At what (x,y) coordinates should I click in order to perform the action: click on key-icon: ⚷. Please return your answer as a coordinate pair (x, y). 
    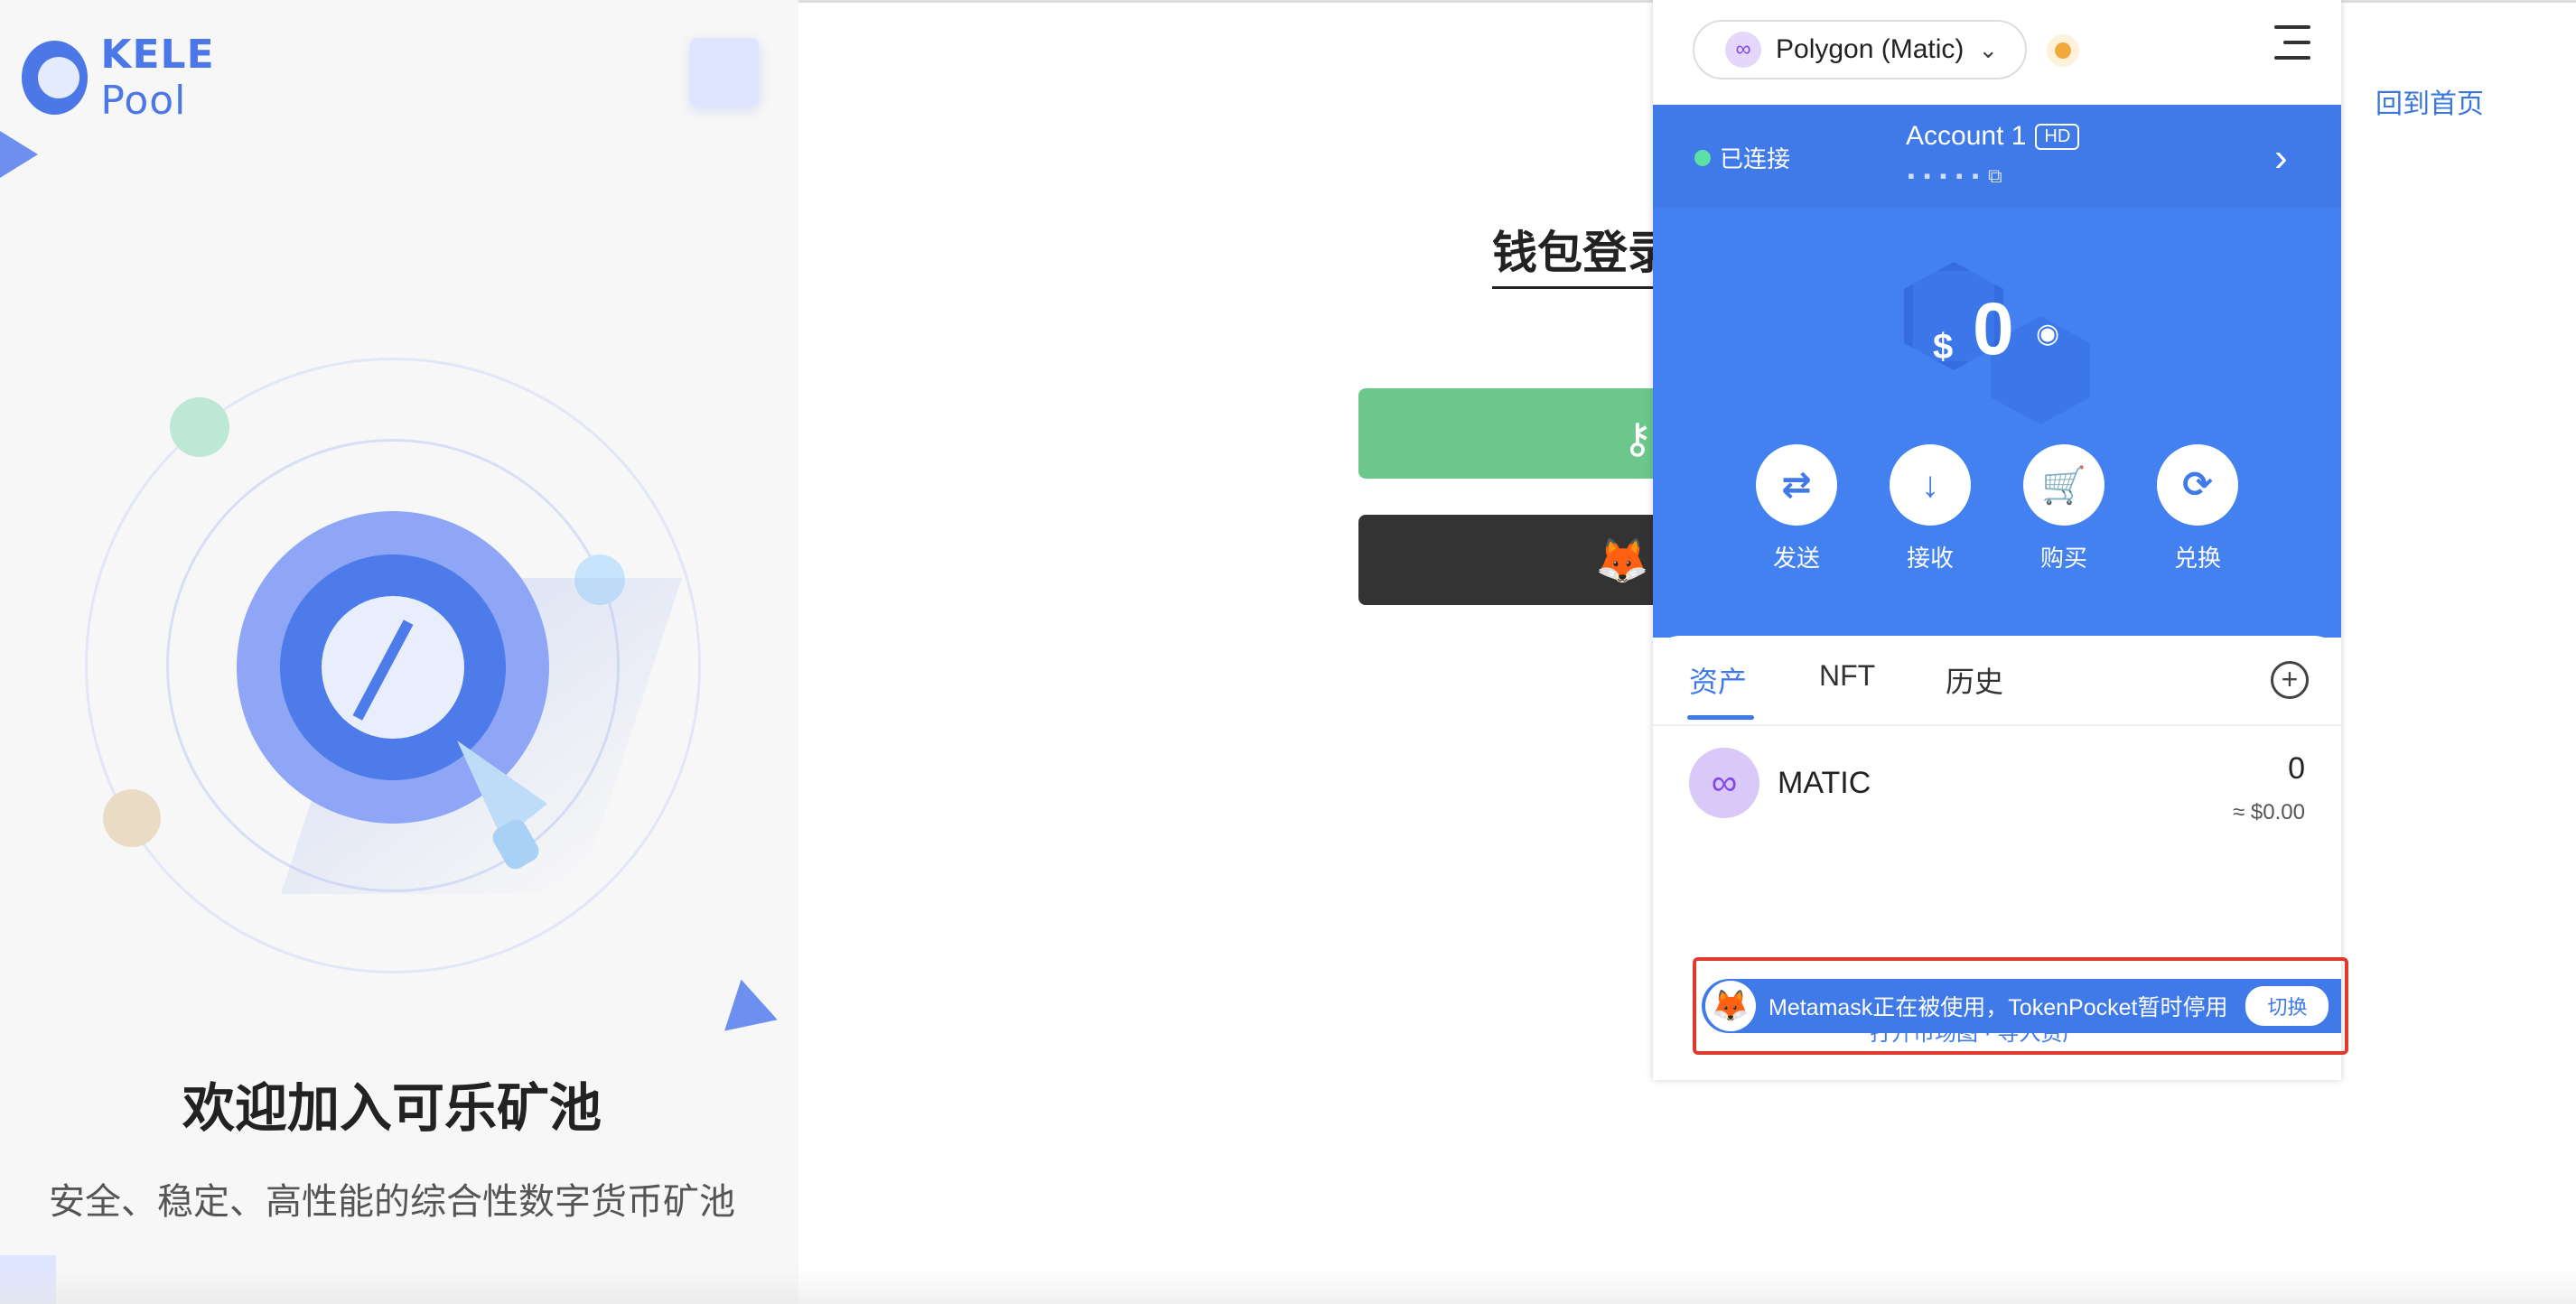
    Looking at the image, I should click on (1637, 437).